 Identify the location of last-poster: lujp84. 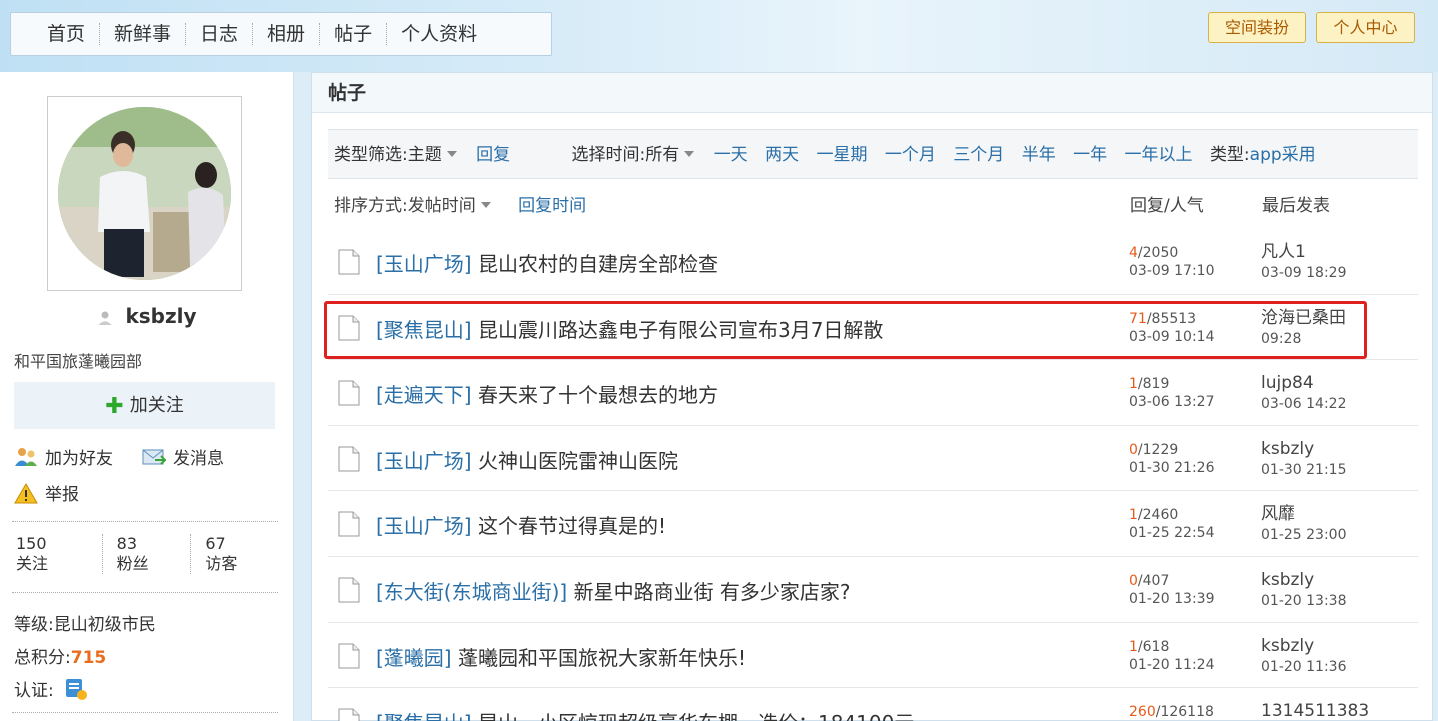
(1287, 383).